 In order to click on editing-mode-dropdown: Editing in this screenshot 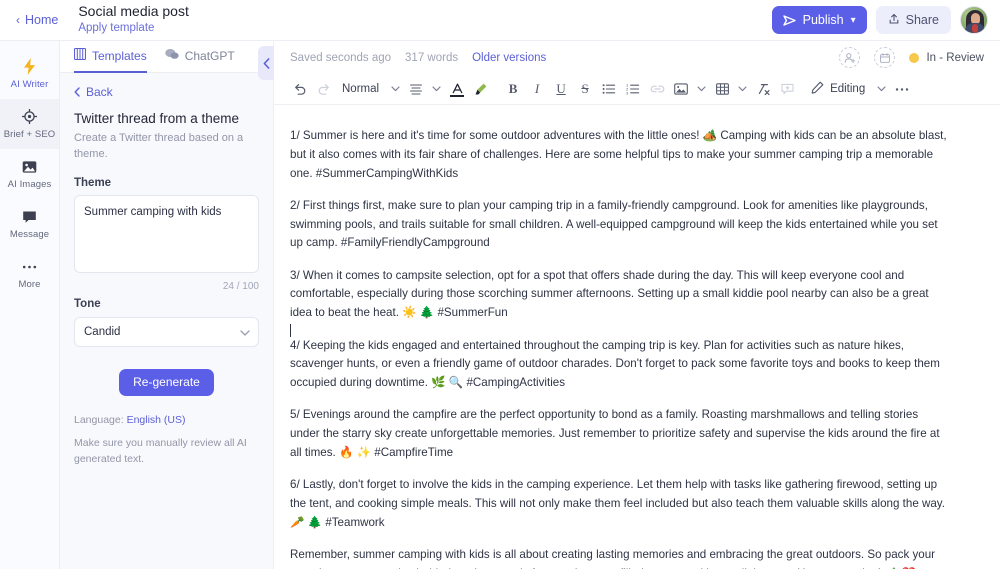, I will do `click(836, 89)`.